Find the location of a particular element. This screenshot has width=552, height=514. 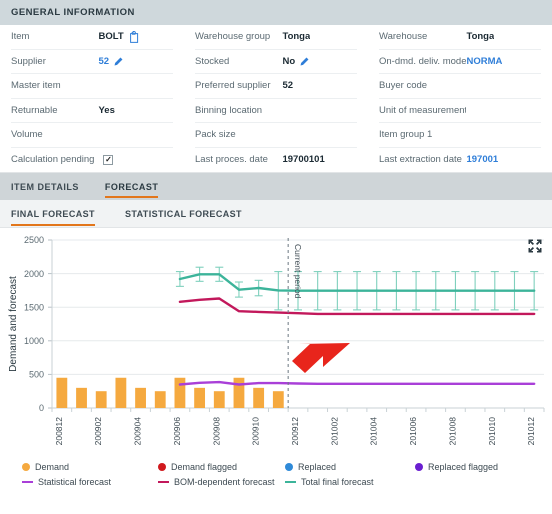

info-value: 197001 is located at coordinates (482, 159).